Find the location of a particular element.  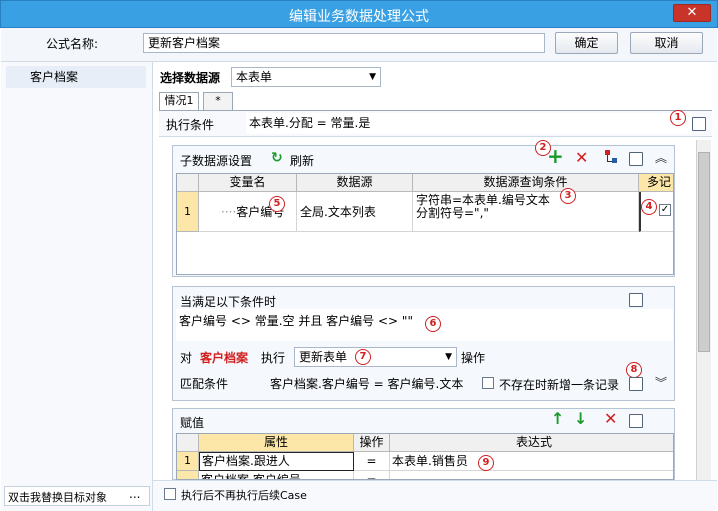

formula-name-input: 更新客户档案 is located at coordinates (344, 43).